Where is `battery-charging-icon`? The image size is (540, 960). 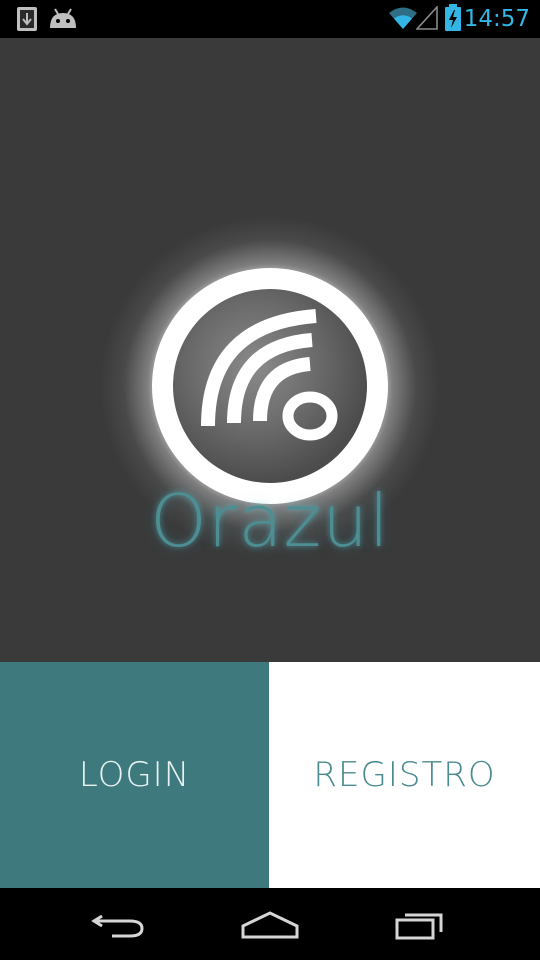
battery-charging-icon is located at coordinates (453, 20).